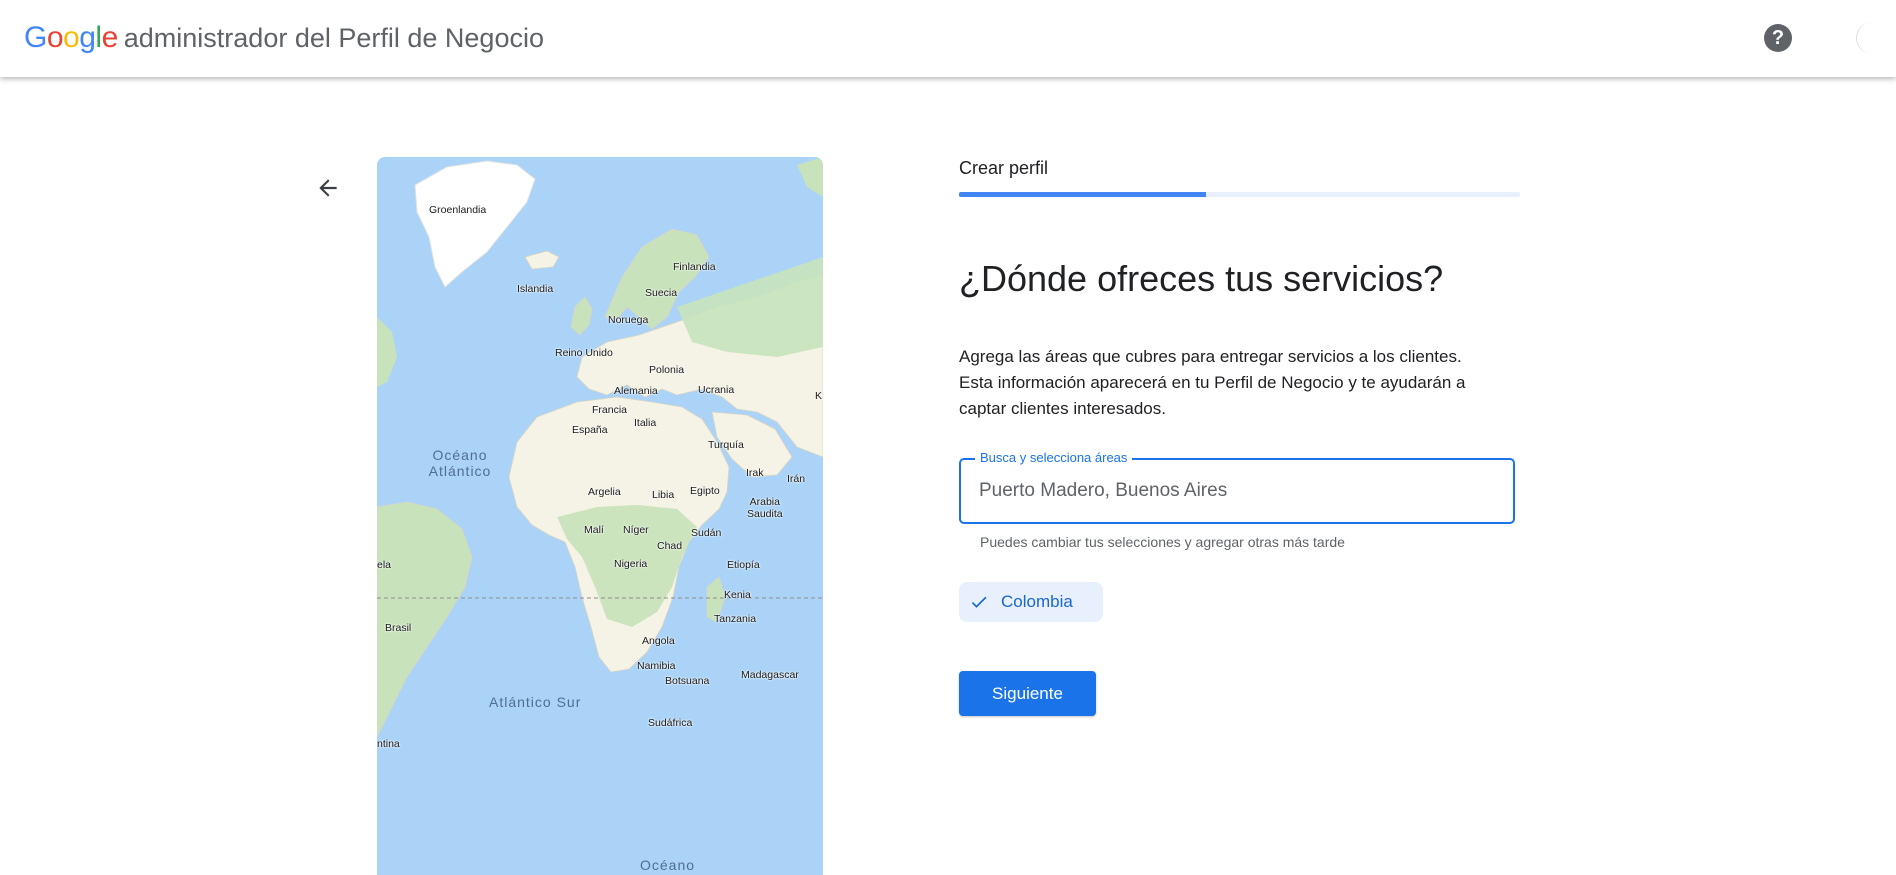 The height and width of the screenshot is (875, 1896). Describe the element at coordinates (1239, 491) in the screenshot. I see `area-search-input` at that location.